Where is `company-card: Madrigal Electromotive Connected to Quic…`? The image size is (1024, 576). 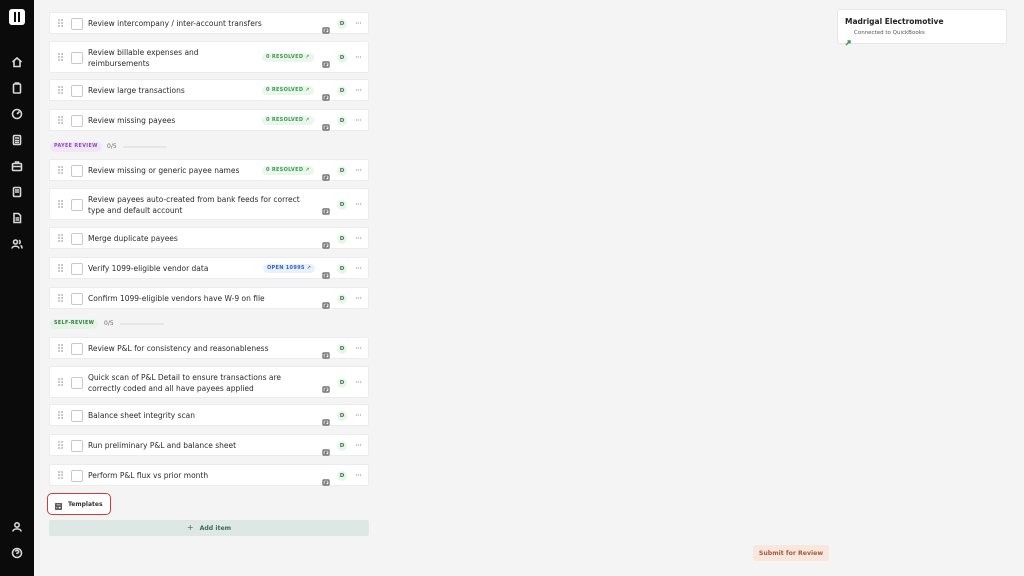 company-card: Madrigal Electromotive Connected to Quic… is located at coordinates (922, 27).